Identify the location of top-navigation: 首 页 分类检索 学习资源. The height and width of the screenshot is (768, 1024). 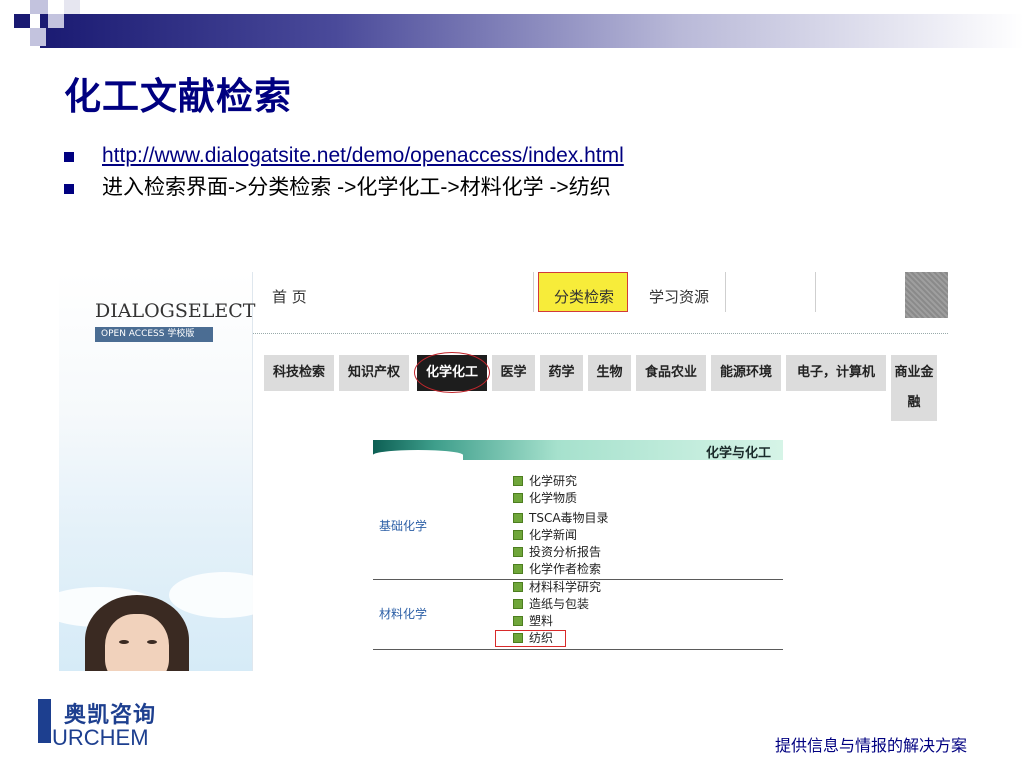
(600, 295).